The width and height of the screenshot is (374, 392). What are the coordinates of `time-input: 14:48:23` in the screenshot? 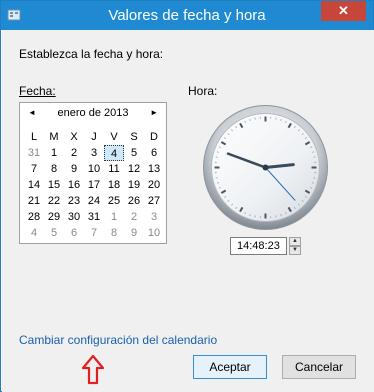 It's located at (258, 246).